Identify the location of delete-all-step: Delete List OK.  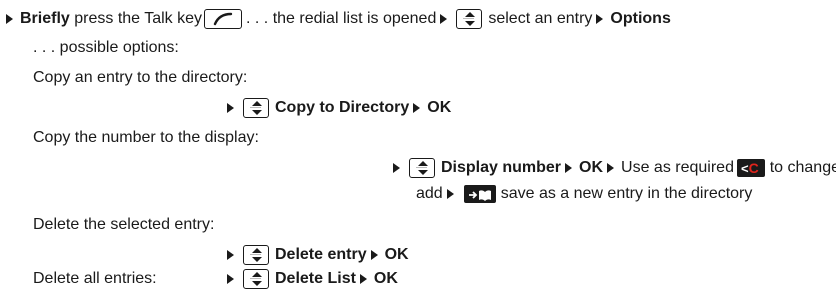
(310, 279).